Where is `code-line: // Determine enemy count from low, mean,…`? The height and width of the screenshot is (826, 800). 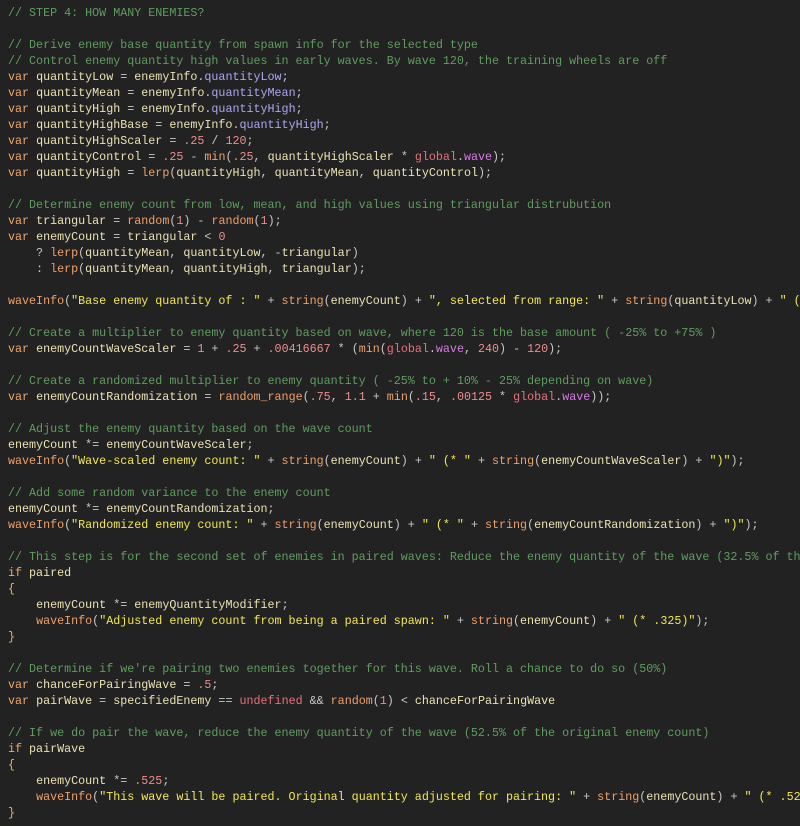 code-line: // Determine enemy count from low, mean,… is located at coordinates (404, 205).